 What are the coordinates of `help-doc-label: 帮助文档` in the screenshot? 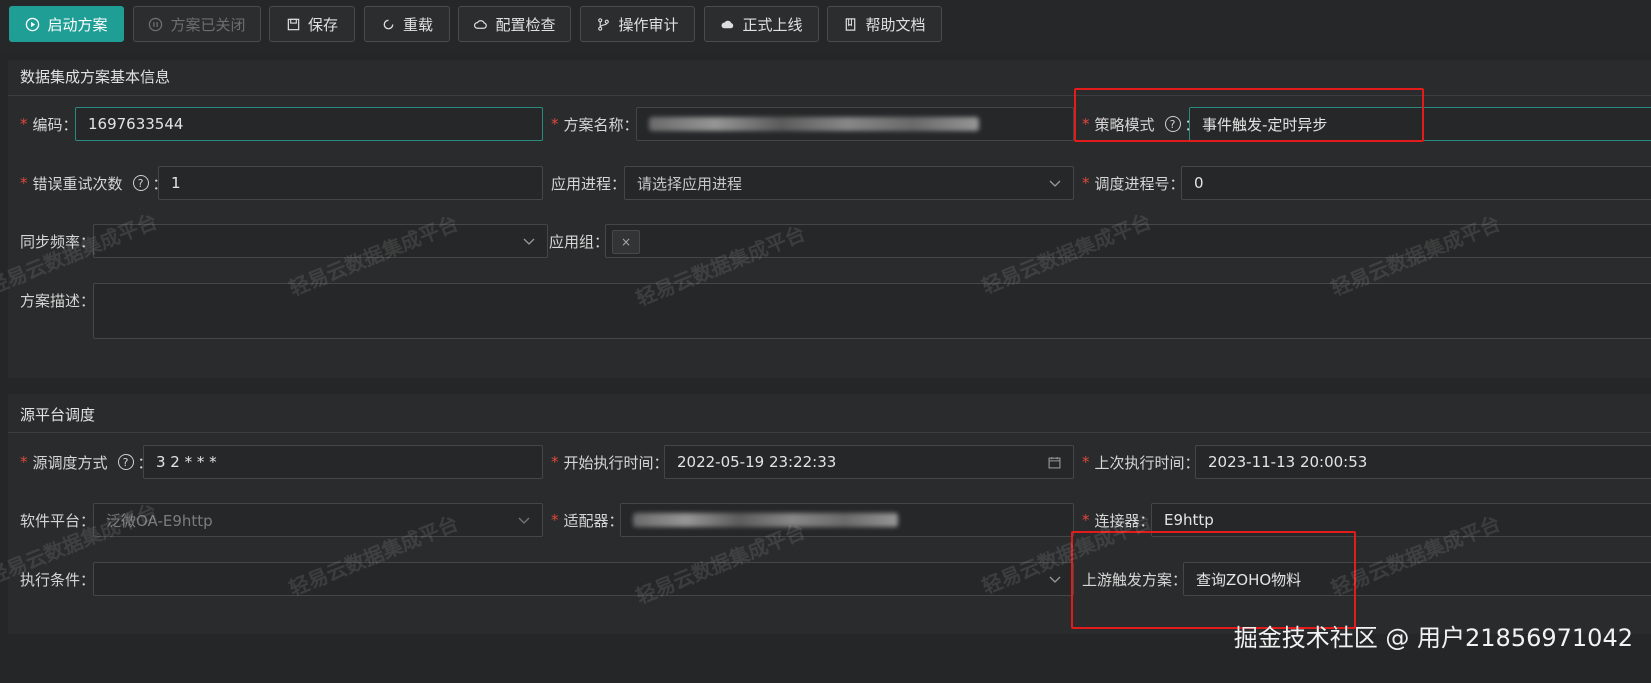 It's located at (895, 24).